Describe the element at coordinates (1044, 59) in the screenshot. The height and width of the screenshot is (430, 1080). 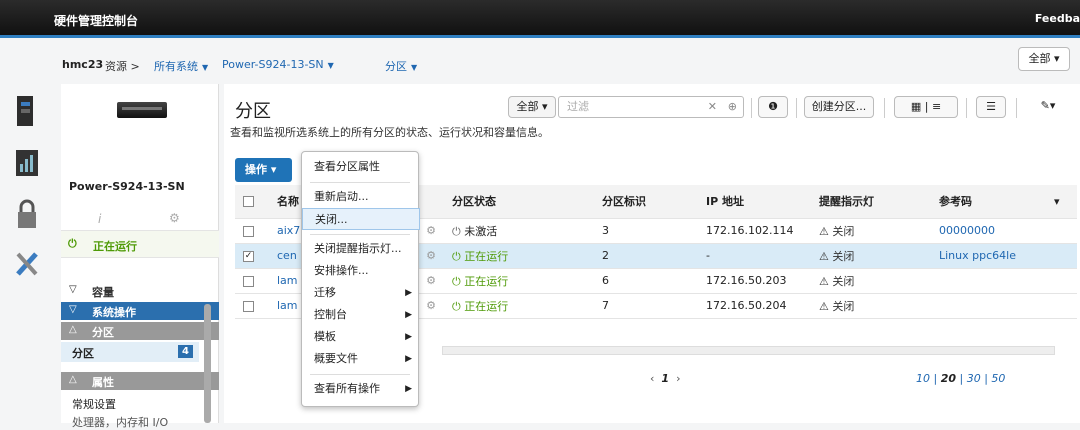
I see `scope-selector: 全部 ▾` at that location.